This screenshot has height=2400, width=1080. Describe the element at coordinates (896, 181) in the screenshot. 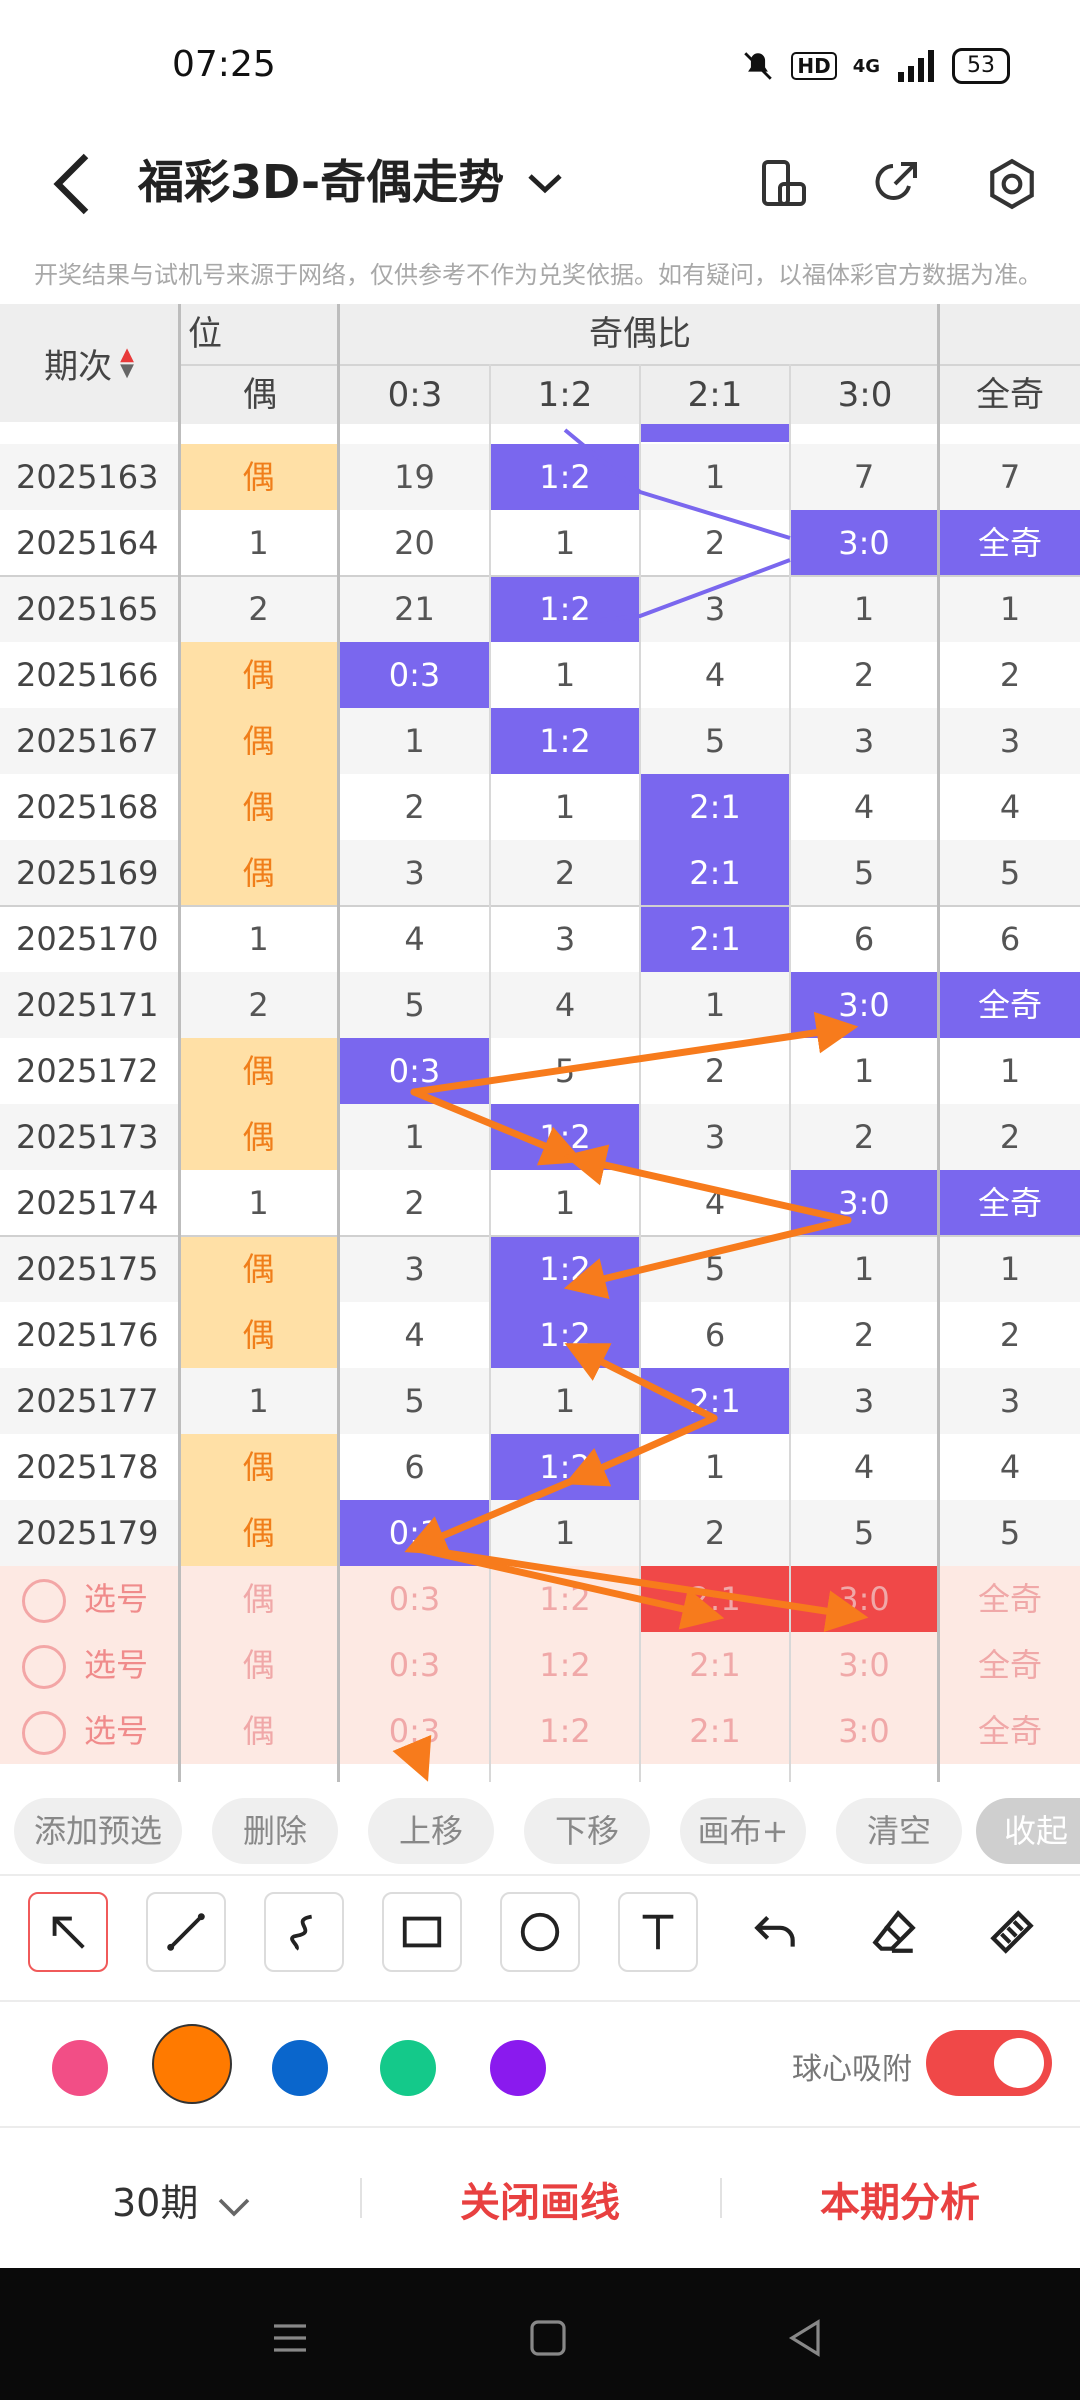

I see `share-icon` at that location.